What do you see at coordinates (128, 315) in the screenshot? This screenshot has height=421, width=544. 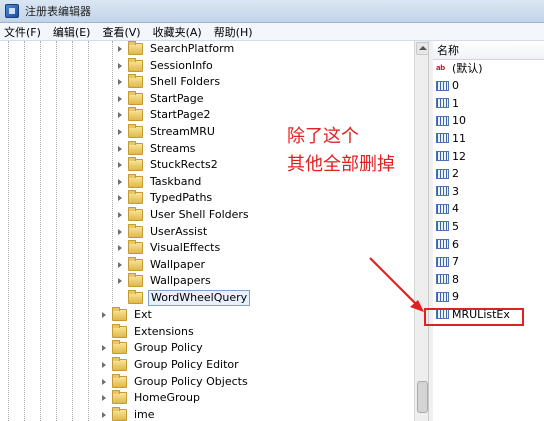 I see `tree-item: Ext` at bounding box center [128, 315].